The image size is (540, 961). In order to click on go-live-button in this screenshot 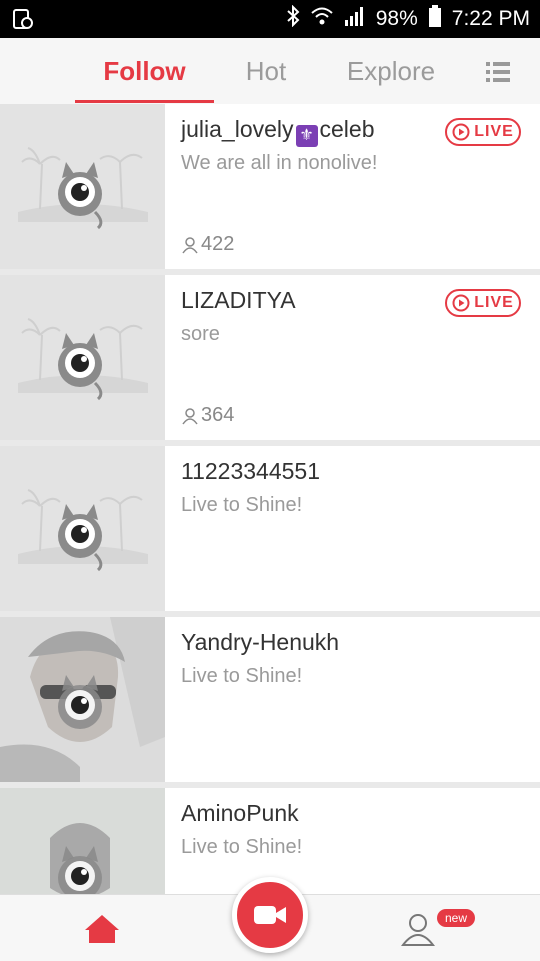, I will do `click(270, 915)`.